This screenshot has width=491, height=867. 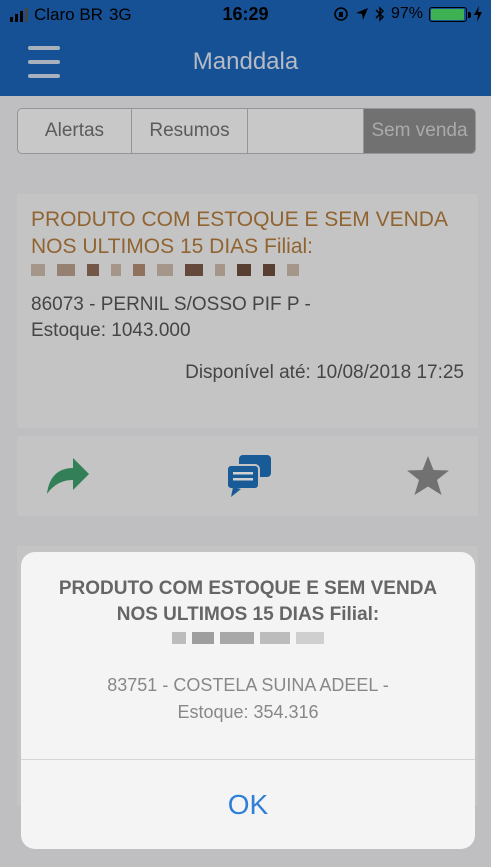 What do you see at coordinates (248, 638) in the screenshot?
I see `alert-redacted-branch` at bounding box center [248, 638].